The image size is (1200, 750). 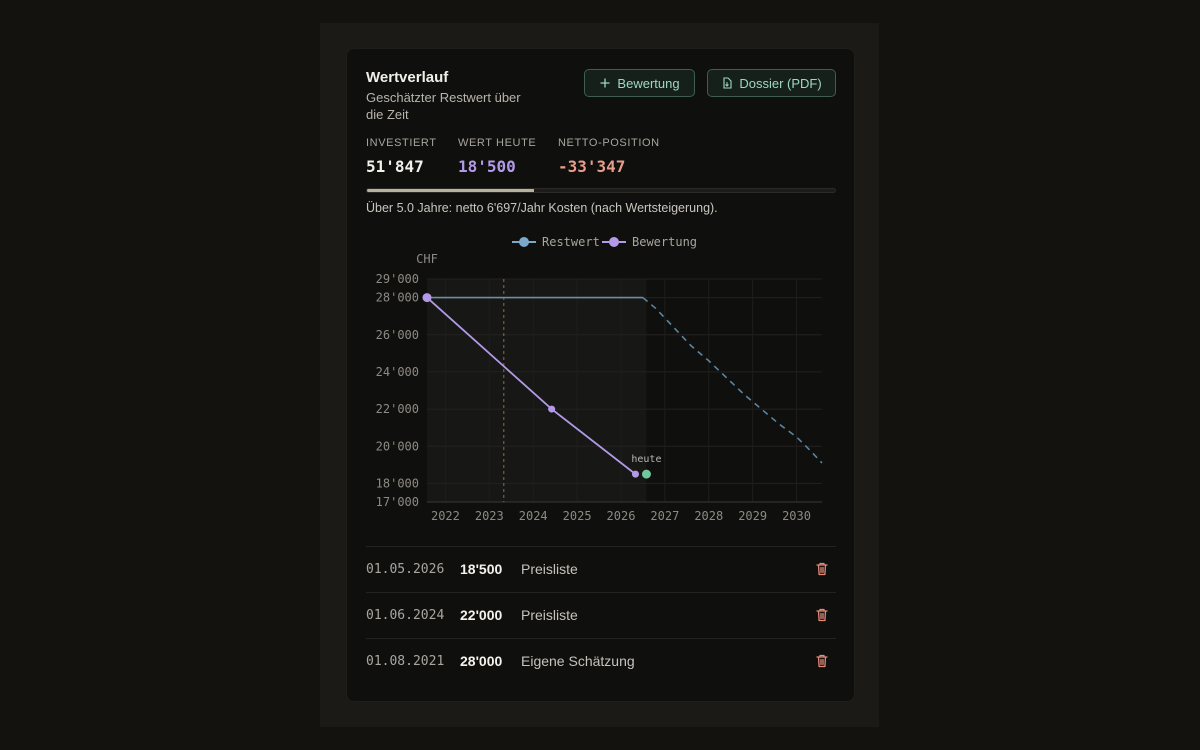 What do you see at coordinates (397, 409) in the screenshot?
I see `y-tick-label: 22'000` at bounding box center [397, 409].